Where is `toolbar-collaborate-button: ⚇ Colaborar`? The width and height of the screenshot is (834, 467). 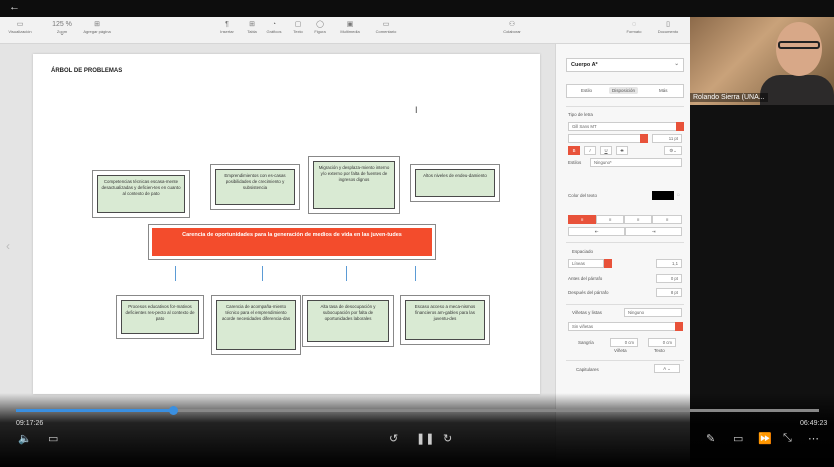
toolbar-collaborate-button: ⚇ Colaborar is located at coordinates (512, 27).